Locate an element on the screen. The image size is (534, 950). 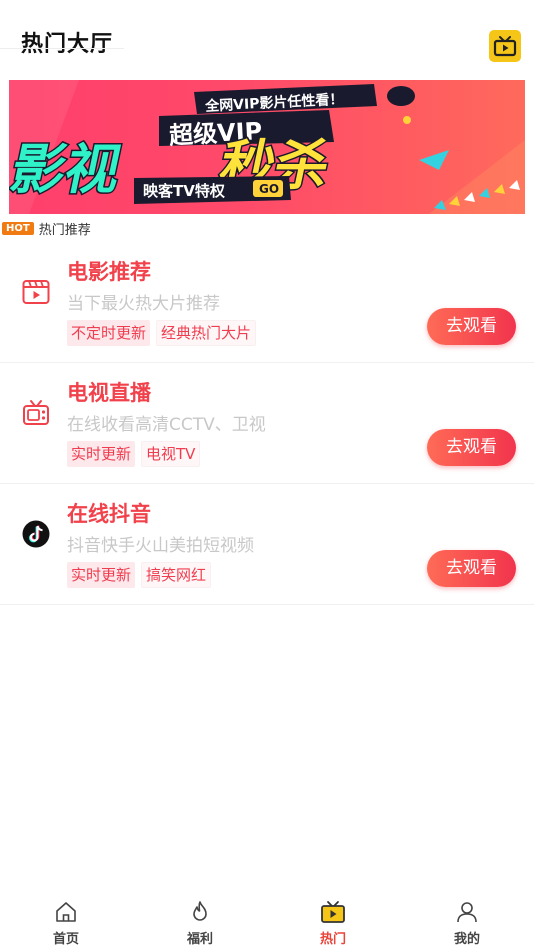
card-title: 电影推荐 is located at coordinates (109, 272).